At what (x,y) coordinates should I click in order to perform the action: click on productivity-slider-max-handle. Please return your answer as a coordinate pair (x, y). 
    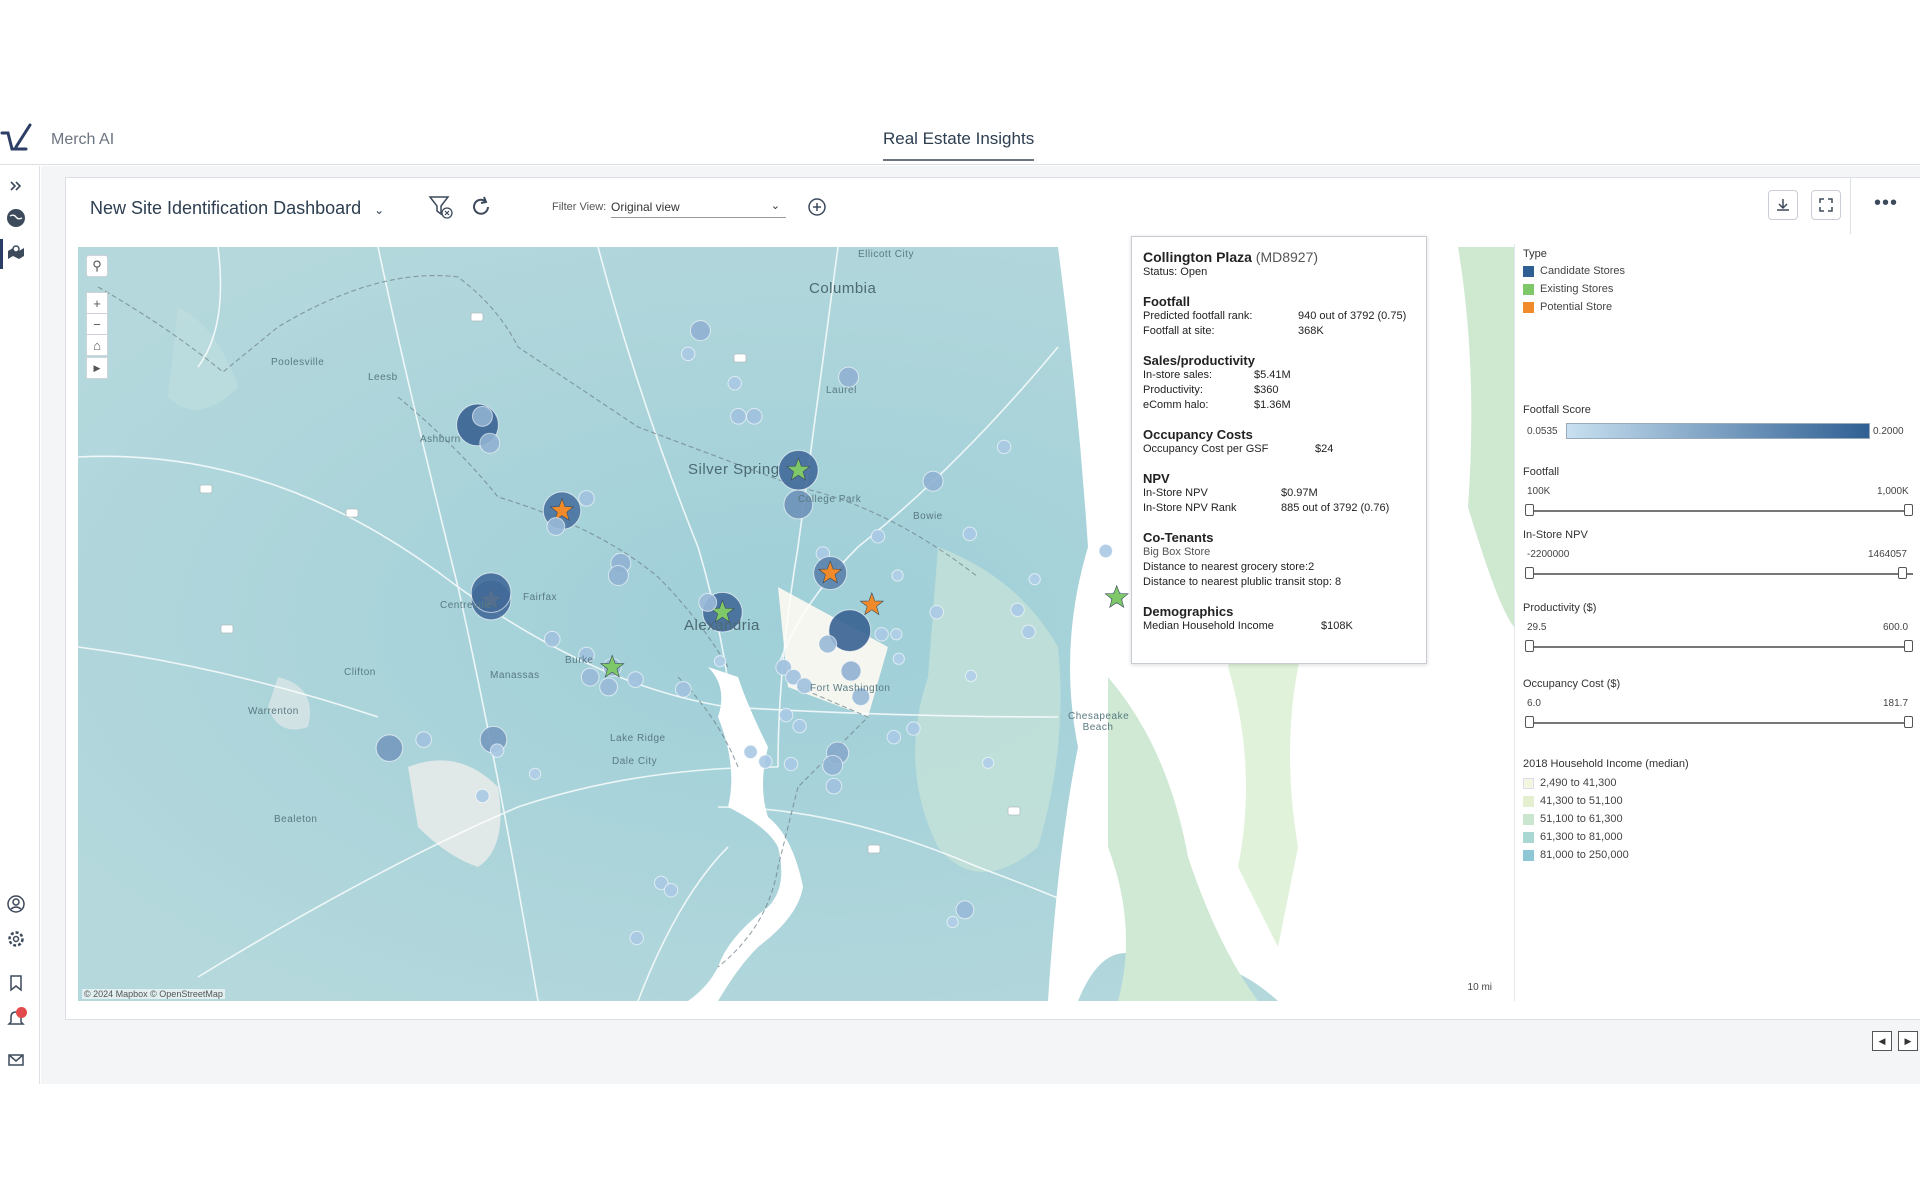
    Looking at the image, I should click on (1908, 646).